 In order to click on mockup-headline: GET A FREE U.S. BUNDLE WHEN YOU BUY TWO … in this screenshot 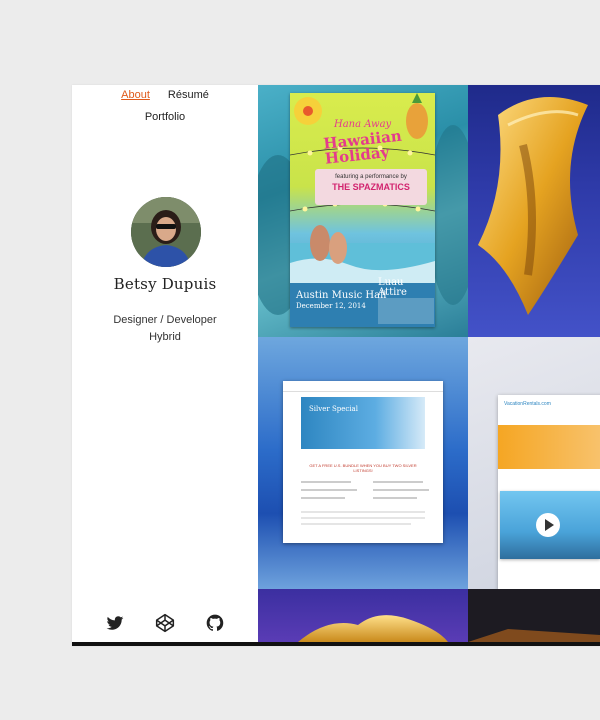, I will do `click(363, 468)`.